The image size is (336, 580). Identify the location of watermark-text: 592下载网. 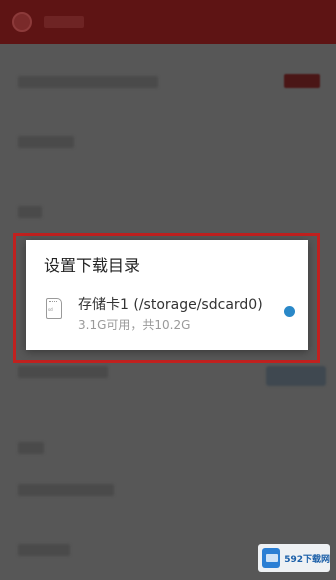
(307, 559).